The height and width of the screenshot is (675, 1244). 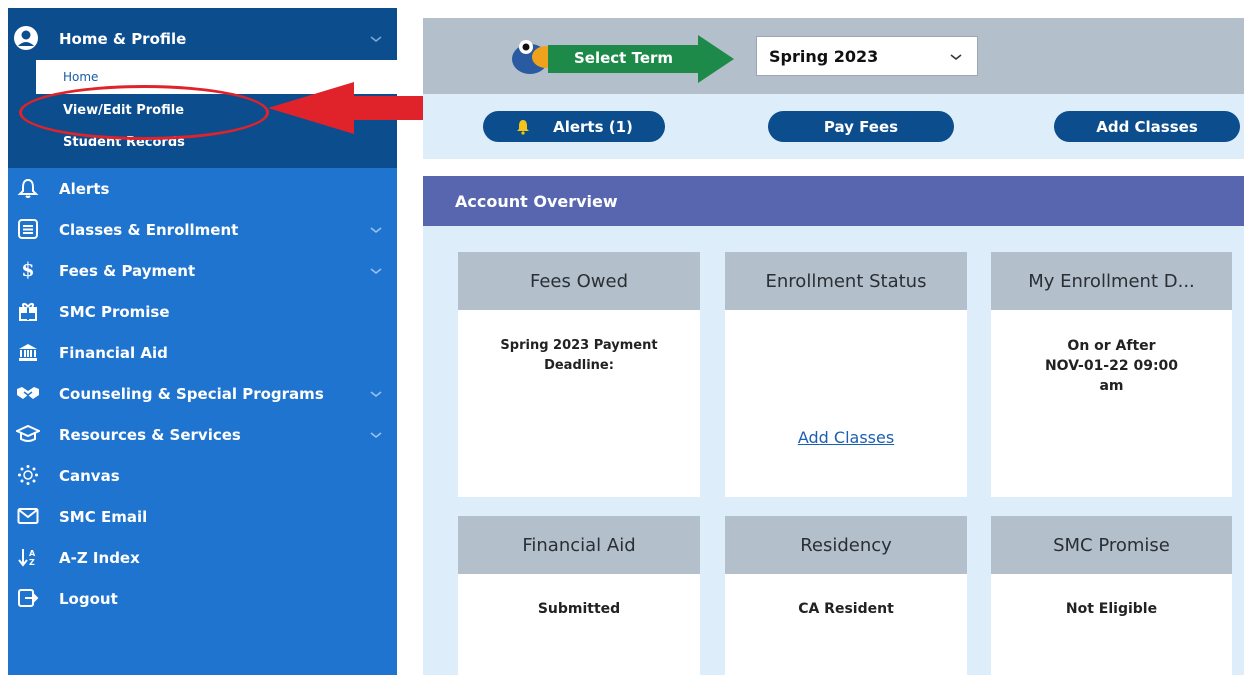 What do you see at coordinates (846, 437) in the screenshot?
I see `add-classes-link: Add Classes` at bounding box center [846, 437].